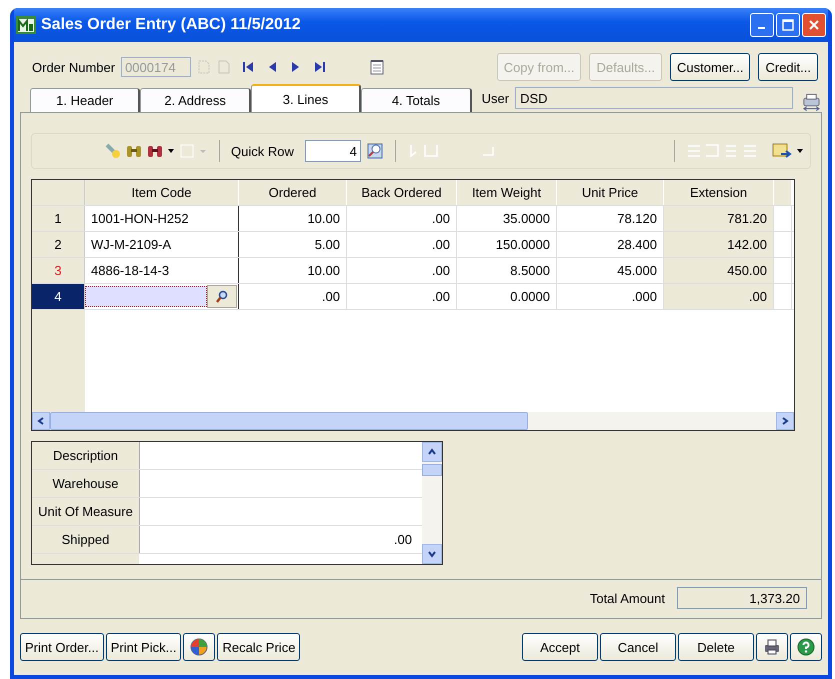  What do you see at coordinates (507, 192) in the screenshot?
I see `column-header: Item Weight` at bounding box center [507, 192].